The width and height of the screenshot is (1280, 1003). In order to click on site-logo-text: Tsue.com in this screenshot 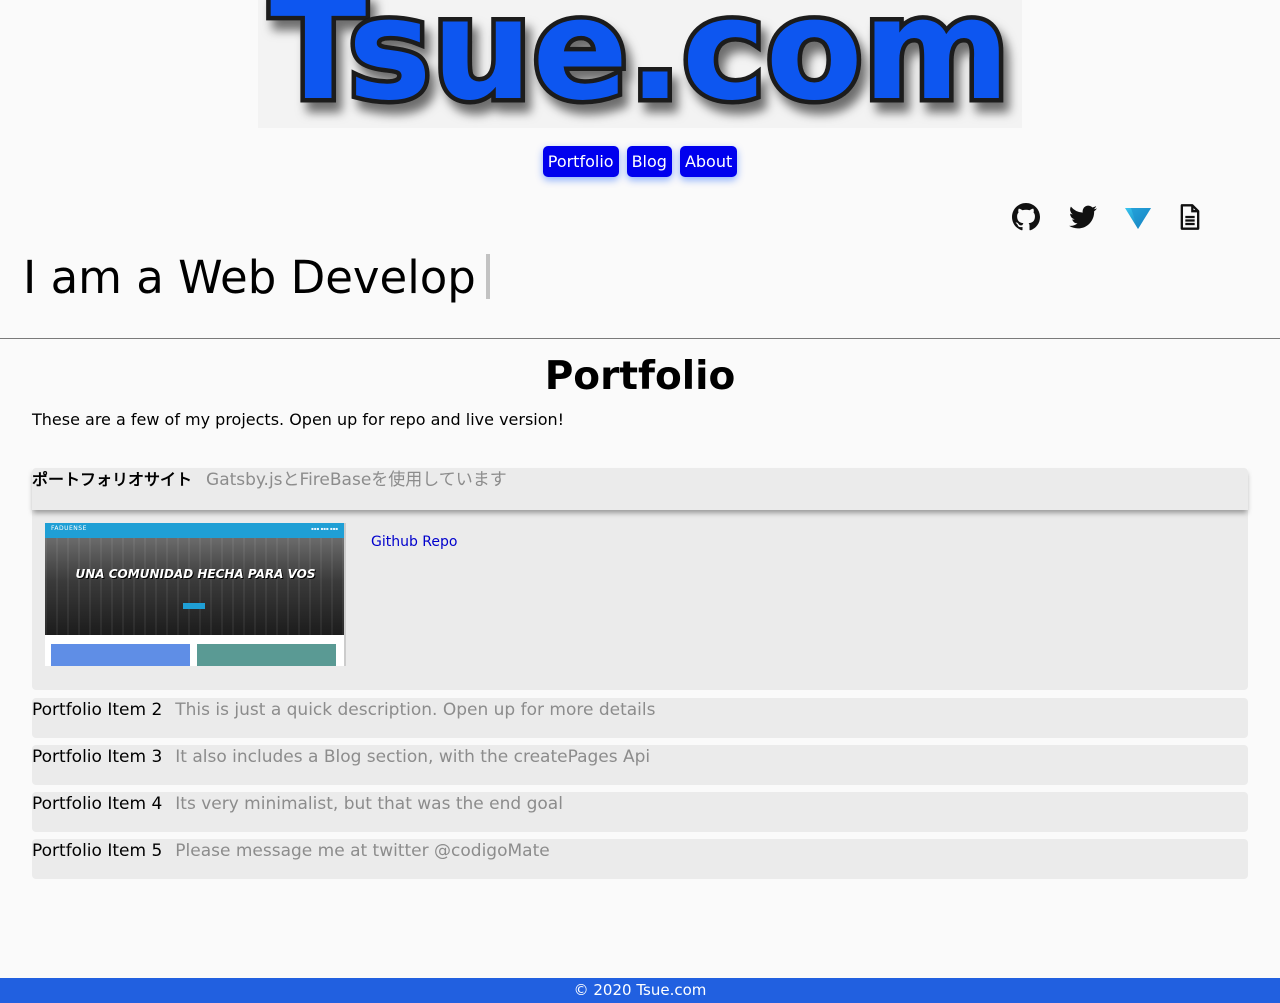, I will do `click(640, 64)`.